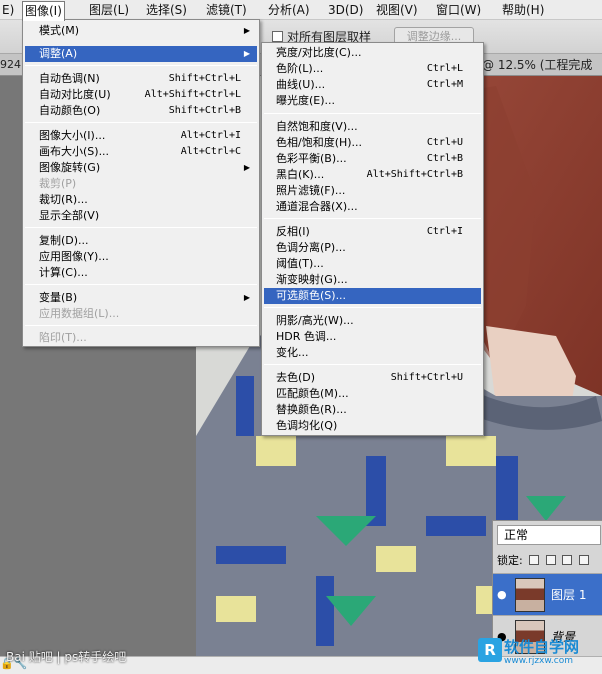 This screenshot has width=602, height=674. I want to click on menu-item-hue-saturation: 色相/饱和度(H)... Ctrl+U, so click(372, 143).